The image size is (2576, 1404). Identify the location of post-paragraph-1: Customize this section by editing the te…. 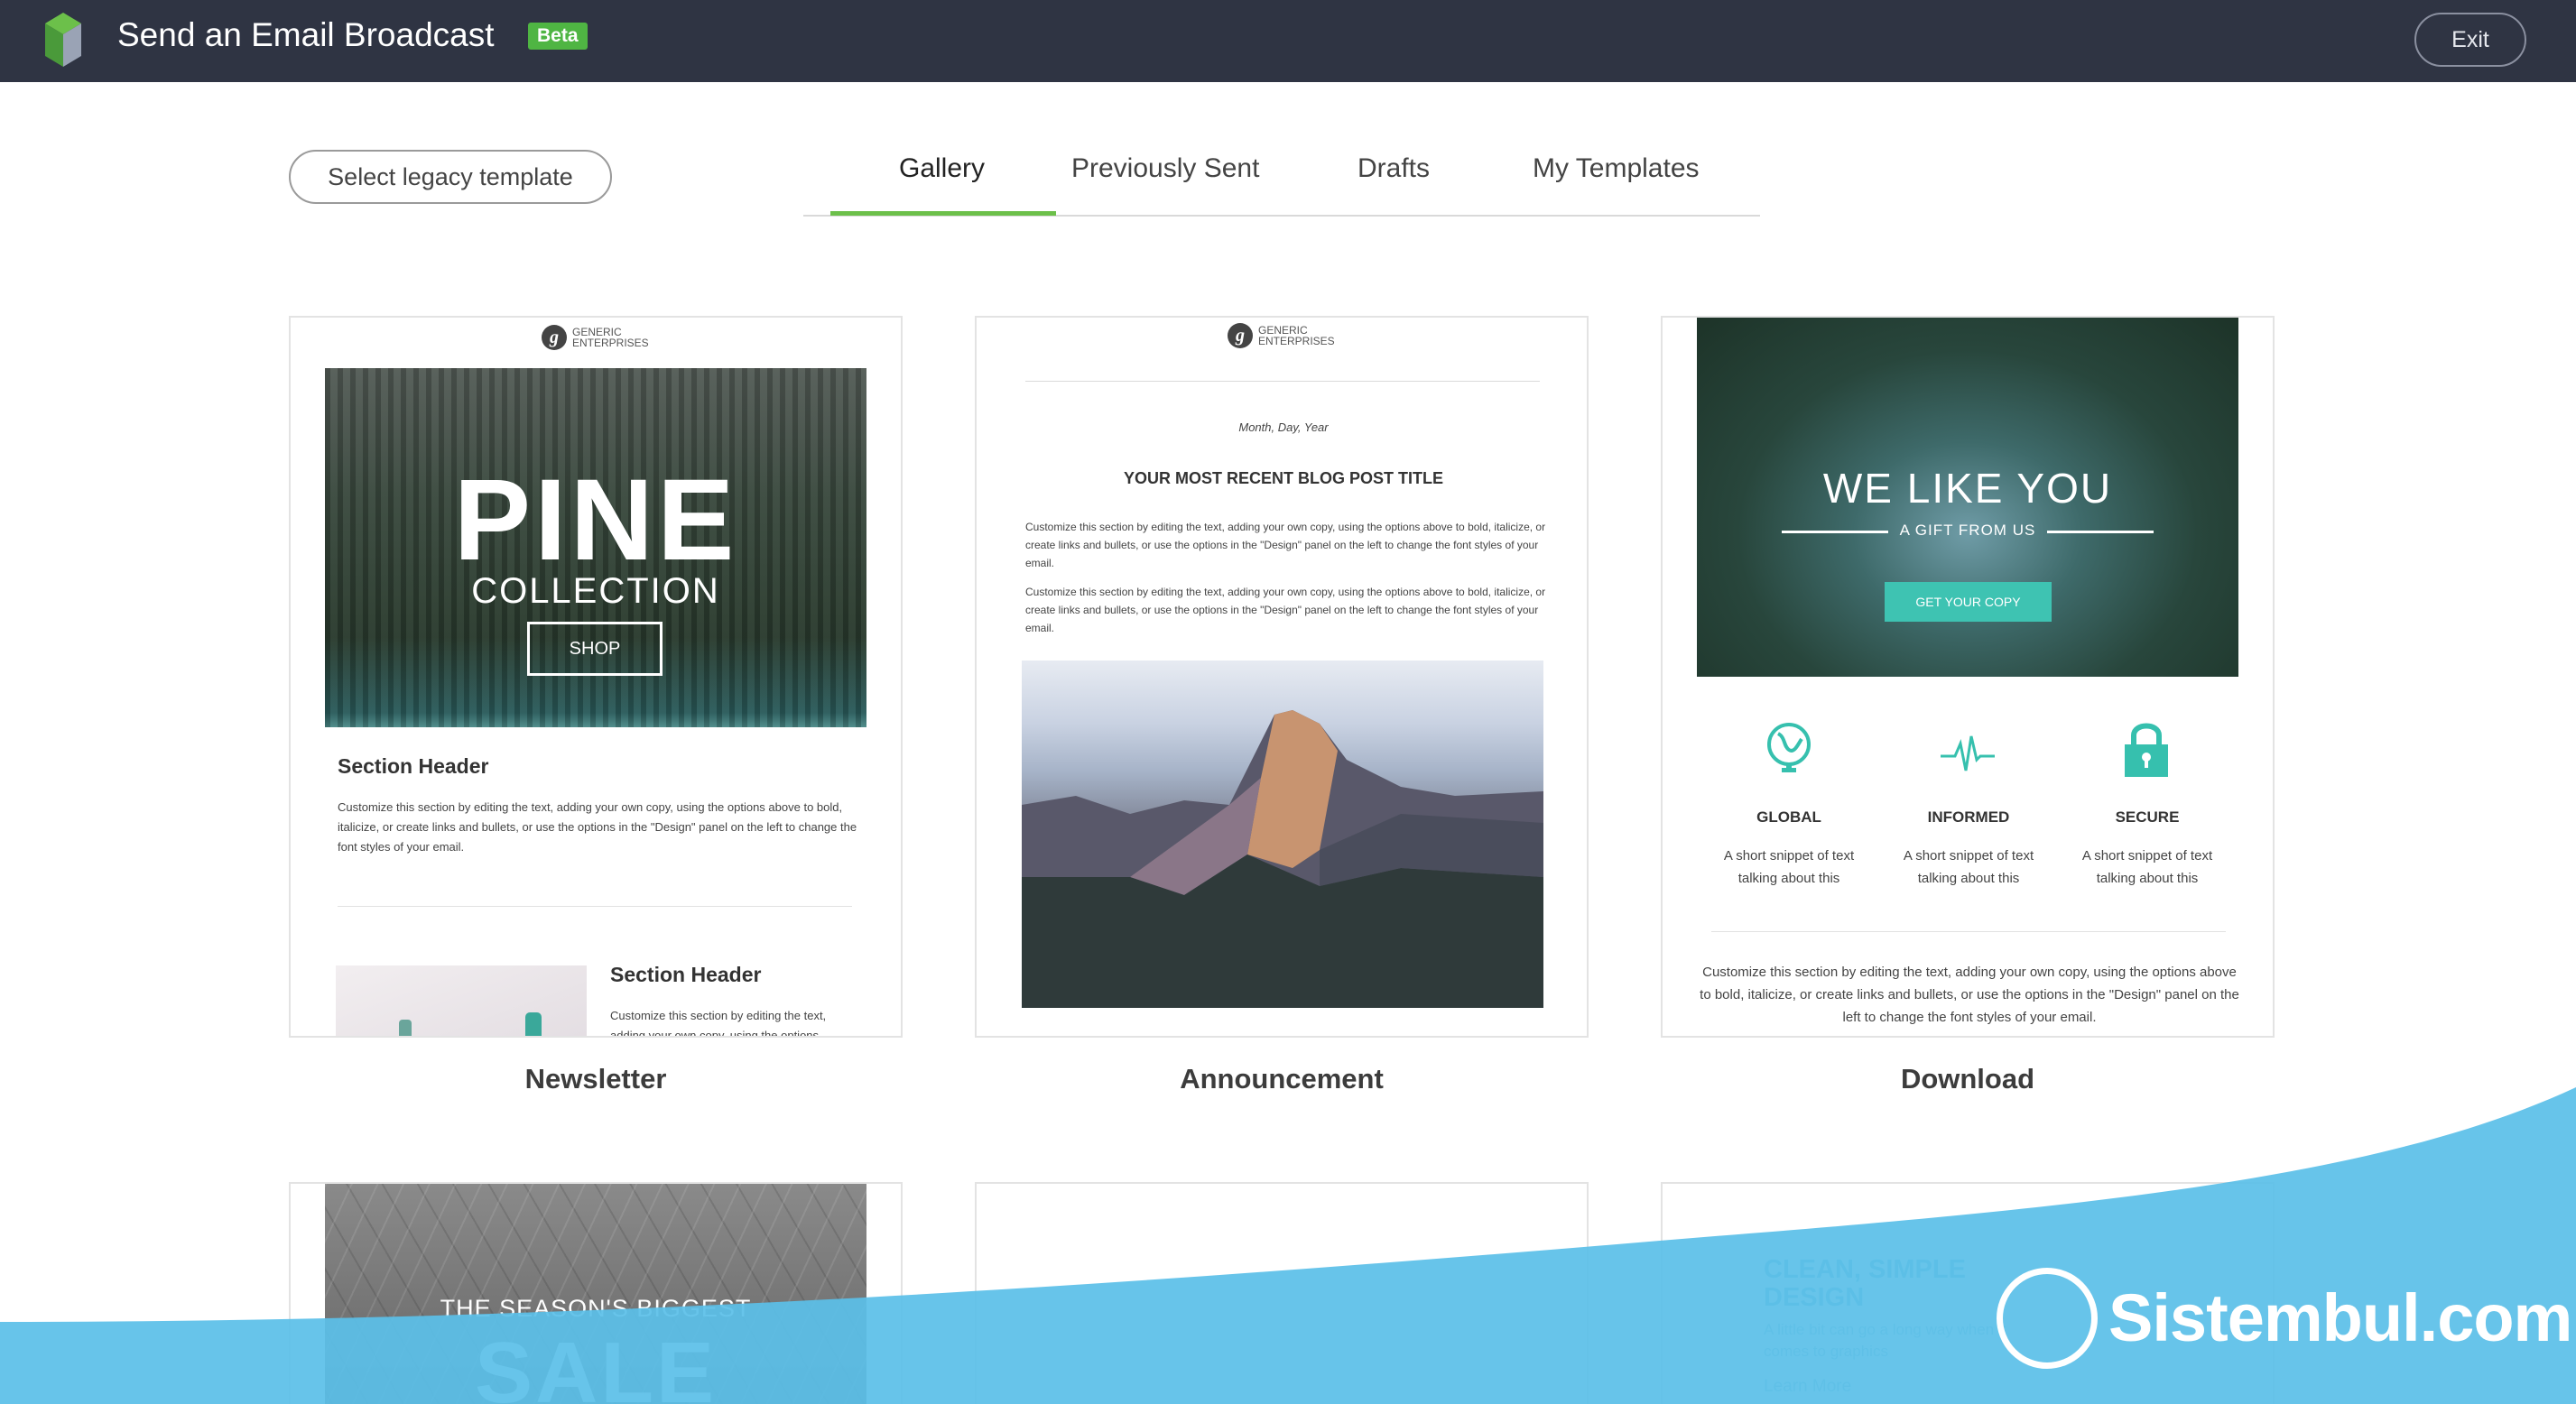
(1285, 545).